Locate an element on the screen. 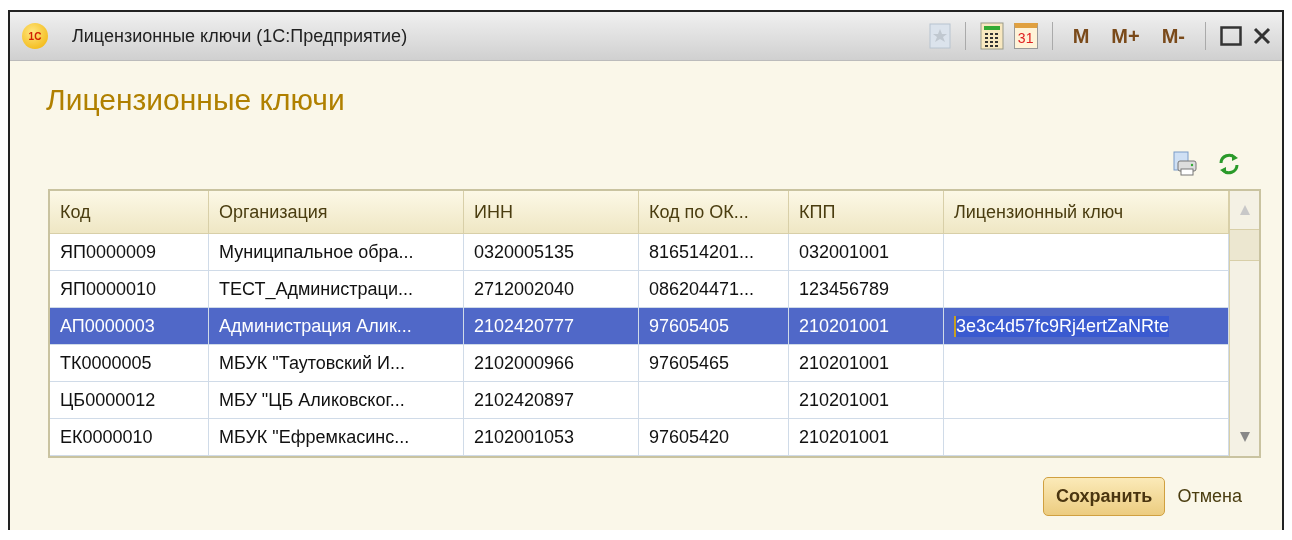 This screenshot has width=1292, height=540. column-header: КПП is located at coordinates (866, 212).